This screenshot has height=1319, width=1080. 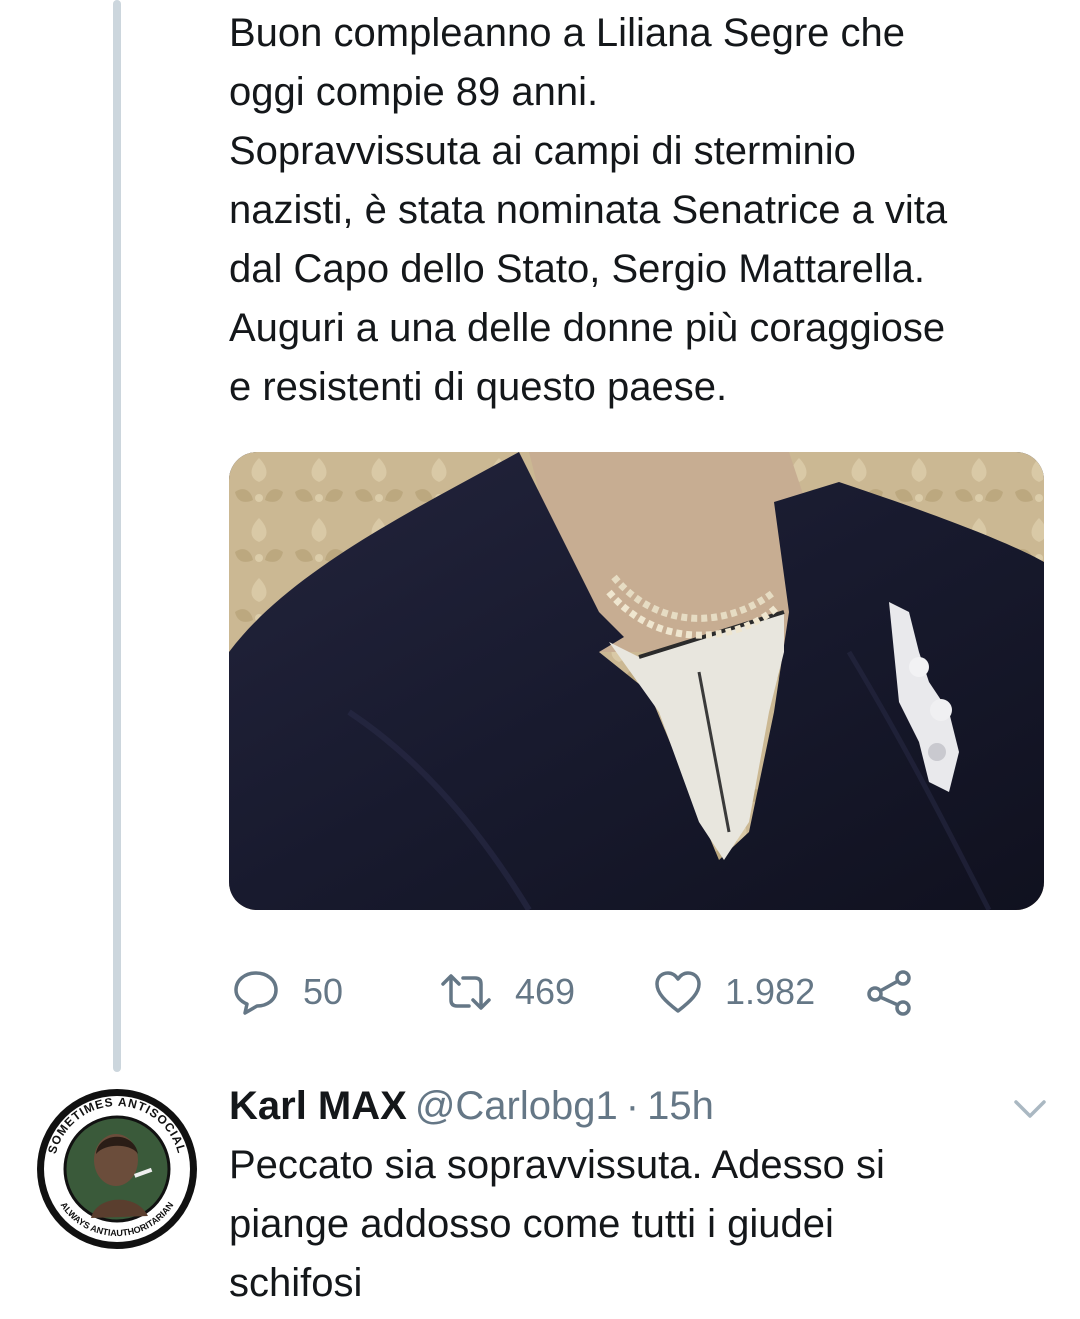 I want to click on thread-connector-line, so click(x=117, y=536).